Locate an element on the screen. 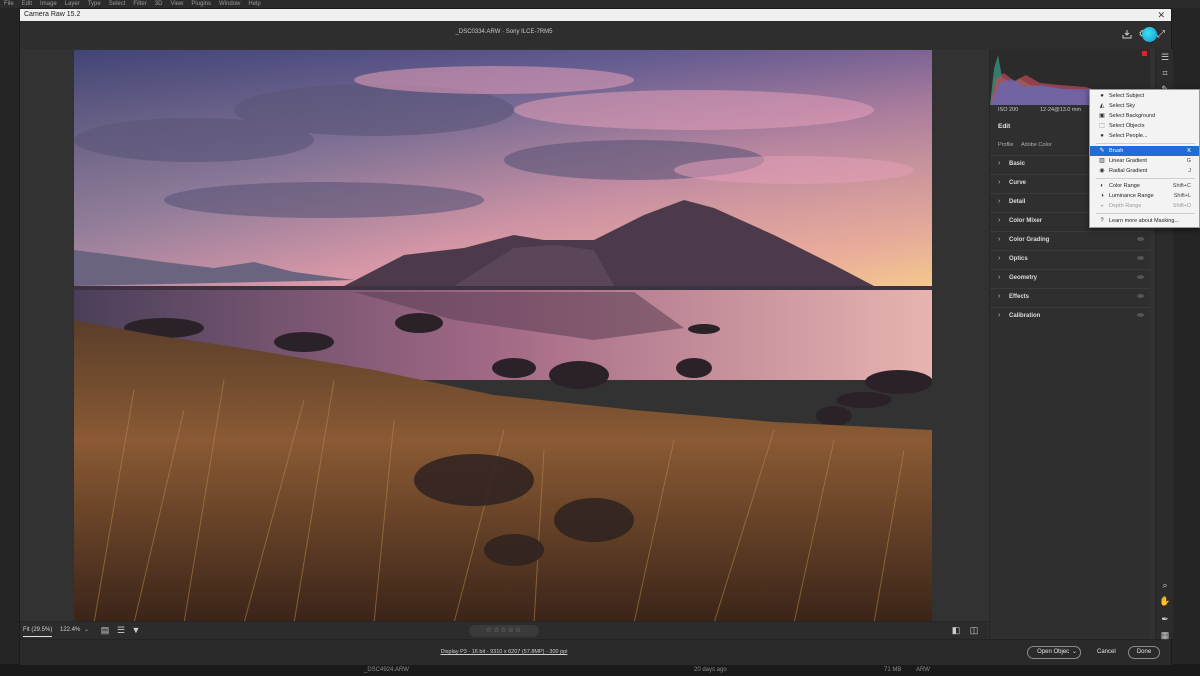 Image resolution: width=1200 pixels, height=676 pixels. ps-menu-item: Select is located at coordinates (117, 4).